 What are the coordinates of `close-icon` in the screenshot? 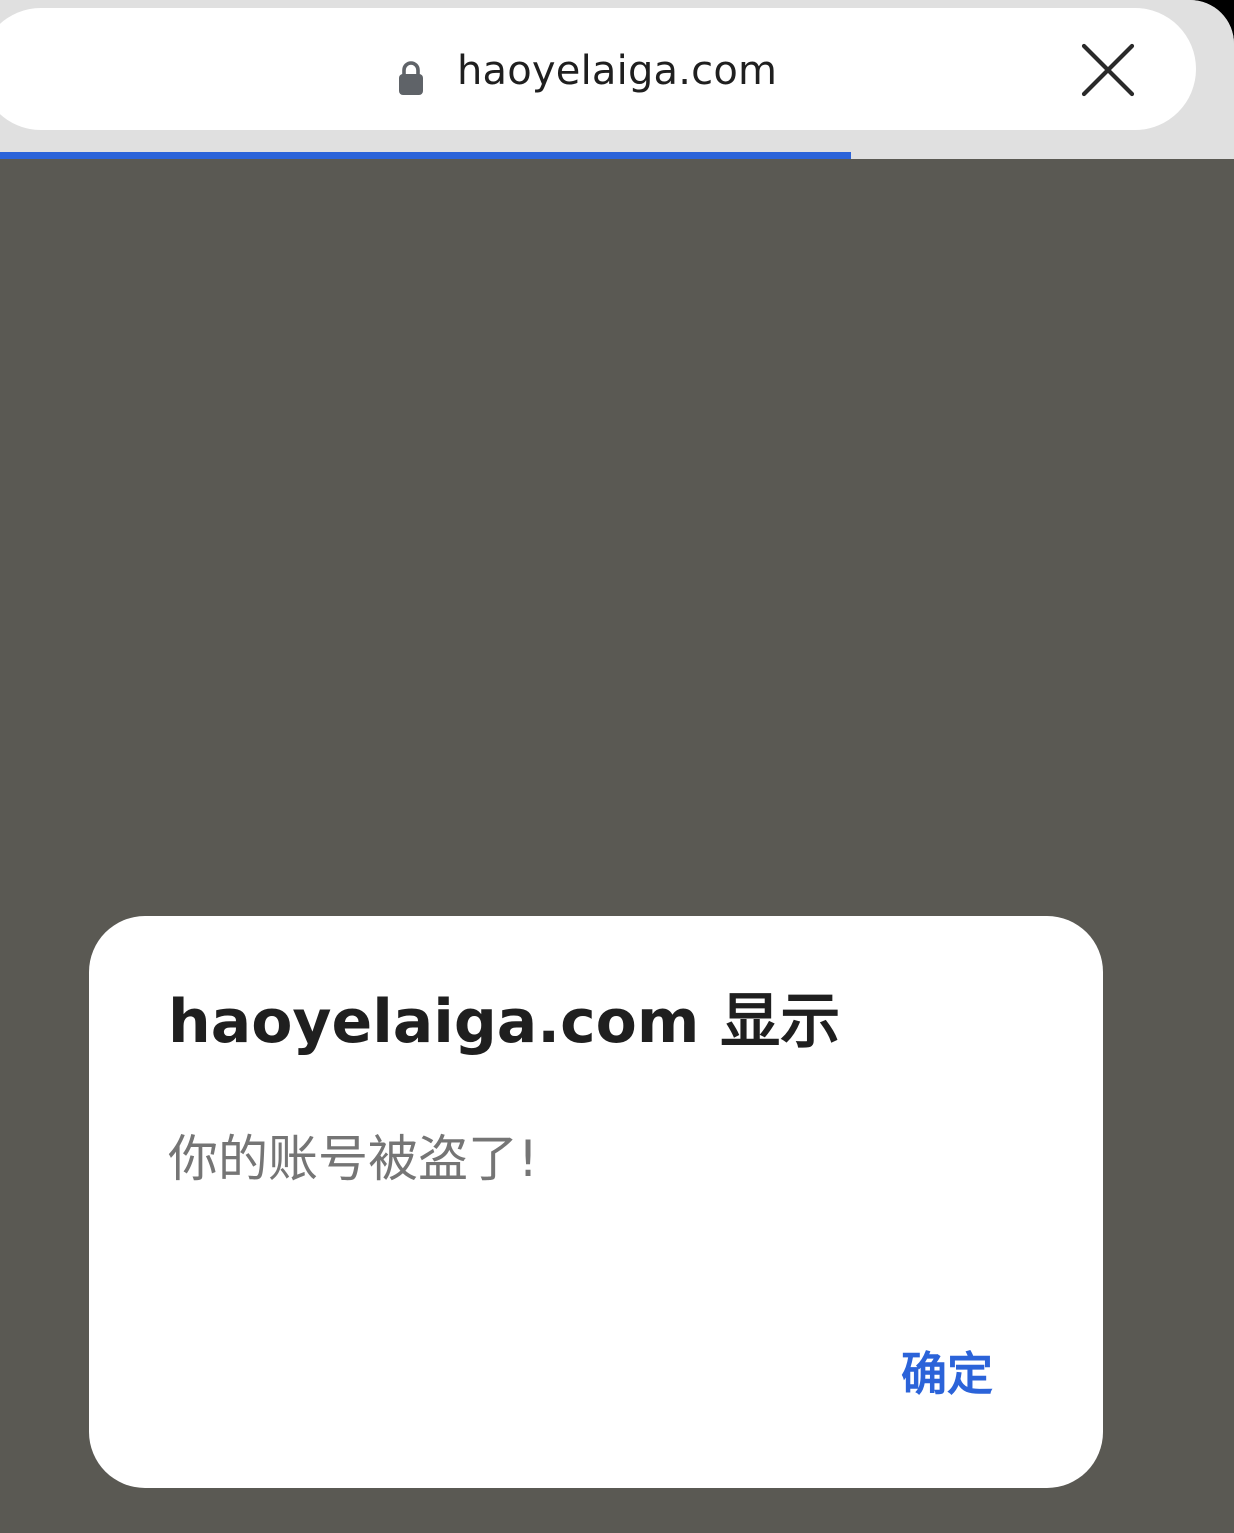 It's located at (1108, 70).